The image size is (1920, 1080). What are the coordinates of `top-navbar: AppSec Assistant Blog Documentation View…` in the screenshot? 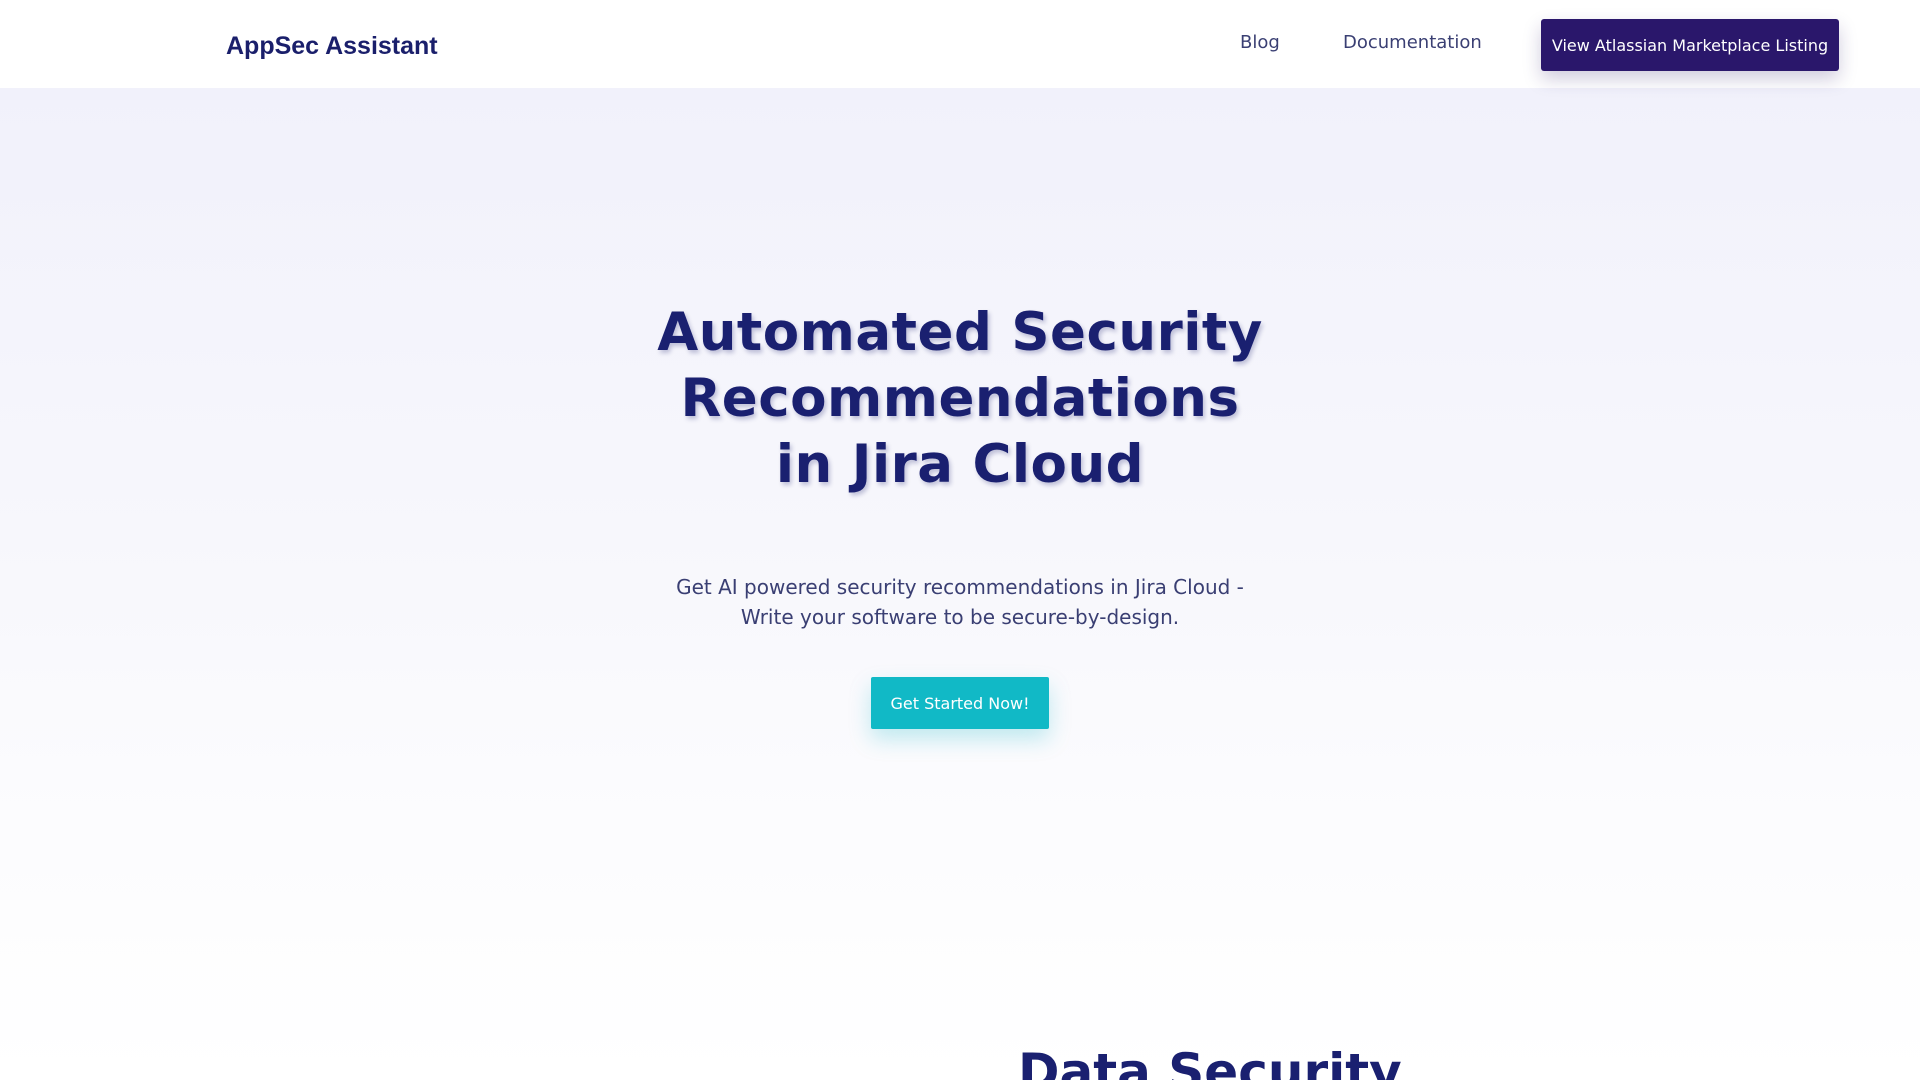 It's located at (960, 44).